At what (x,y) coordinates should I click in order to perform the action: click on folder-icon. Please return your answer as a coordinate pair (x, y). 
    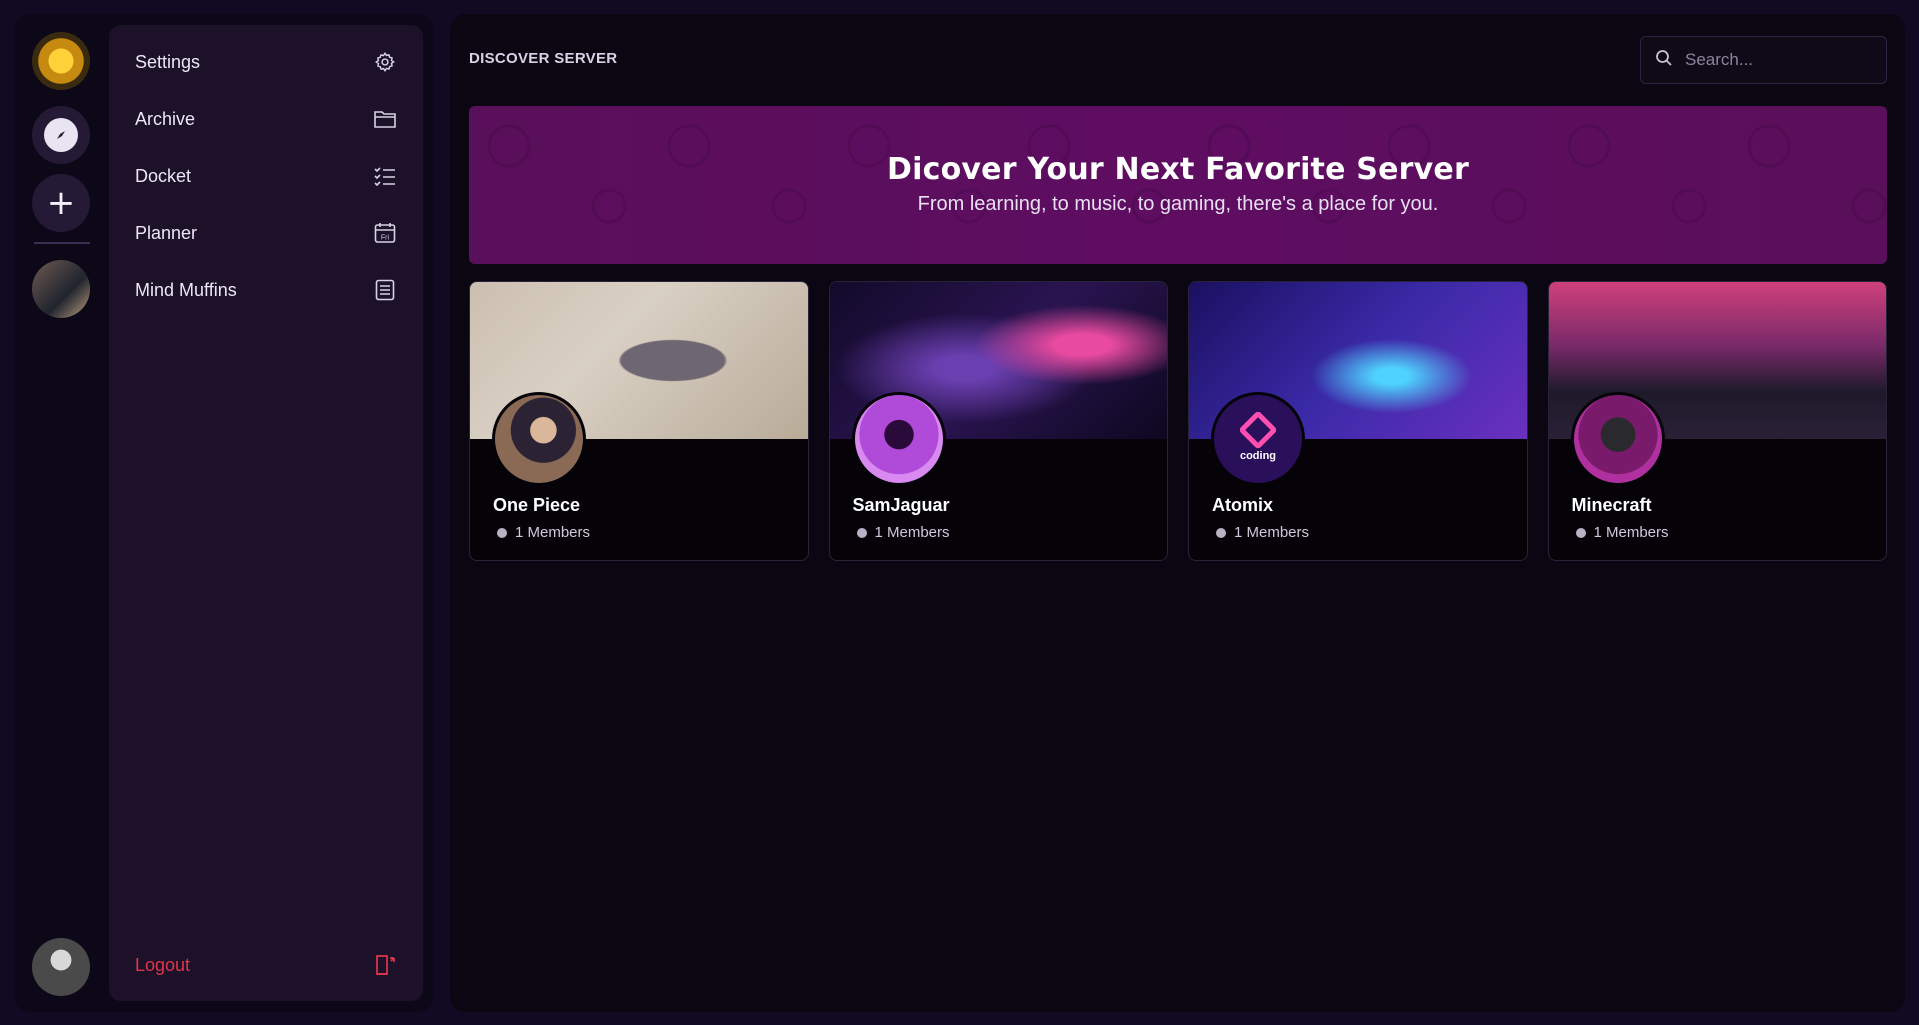
    Looking at the image, I should click on (385, 119).